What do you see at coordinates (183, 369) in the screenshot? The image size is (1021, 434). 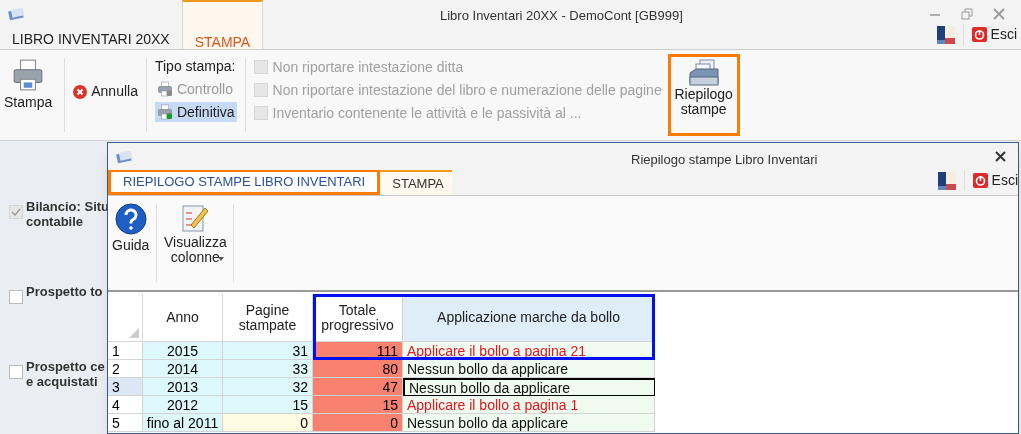 I see `table-cell: 2014` at bounding box center [183, 369].